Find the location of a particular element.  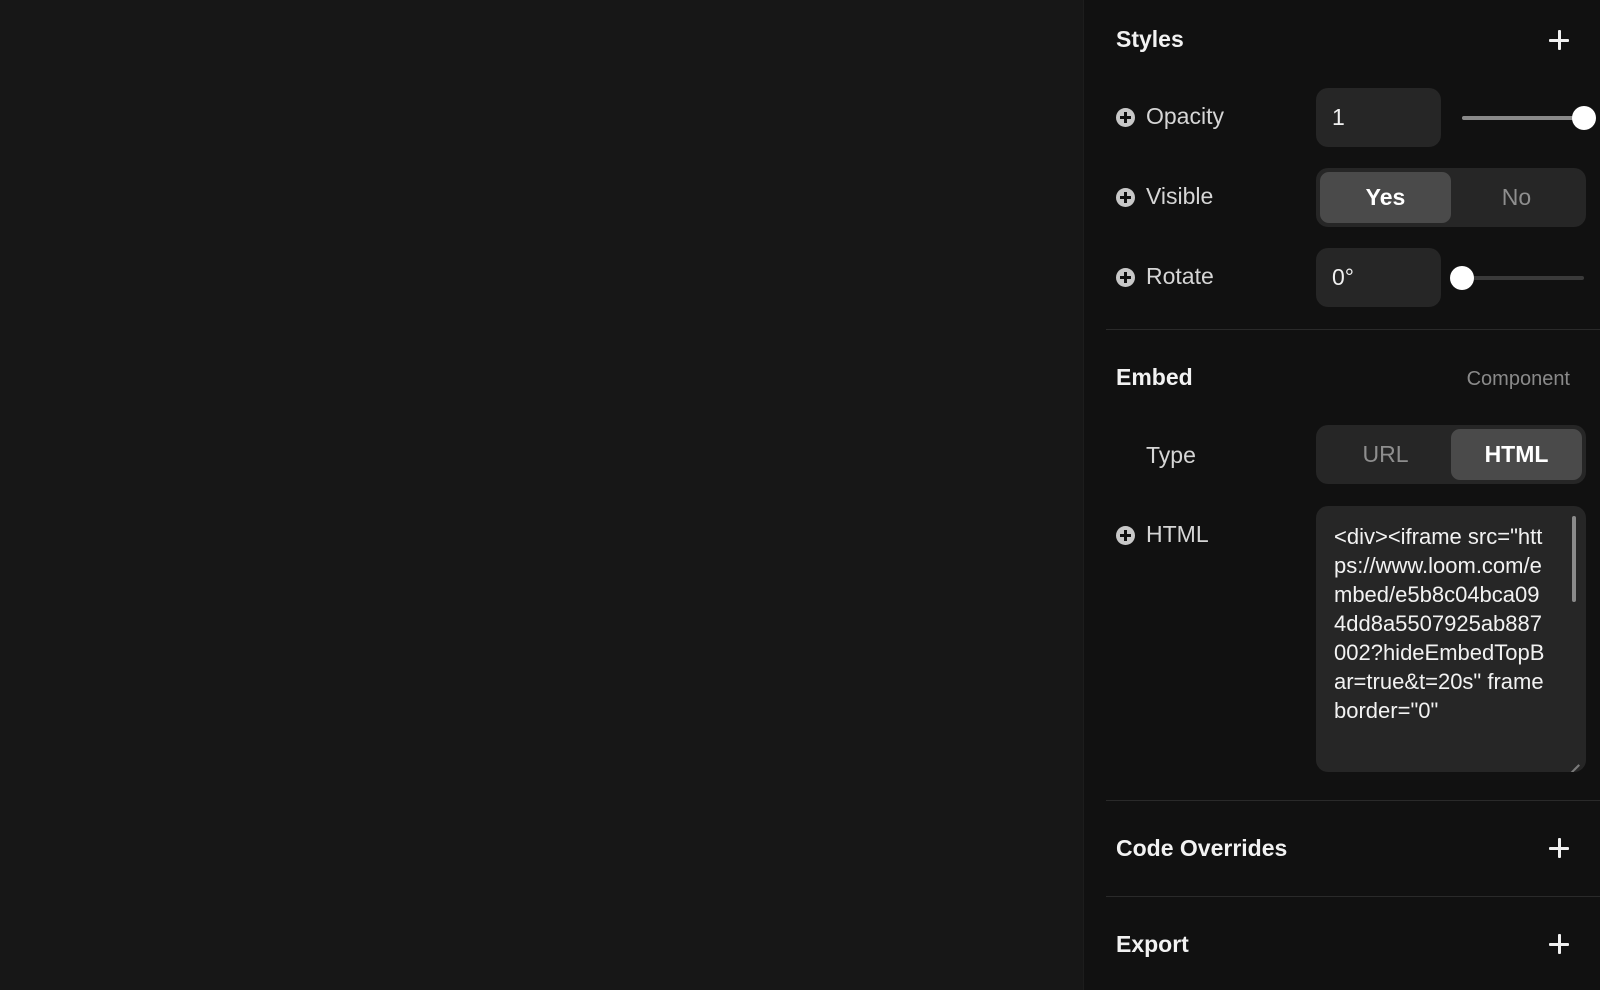

html-label: HTML is located at coordinates (1177, 534).